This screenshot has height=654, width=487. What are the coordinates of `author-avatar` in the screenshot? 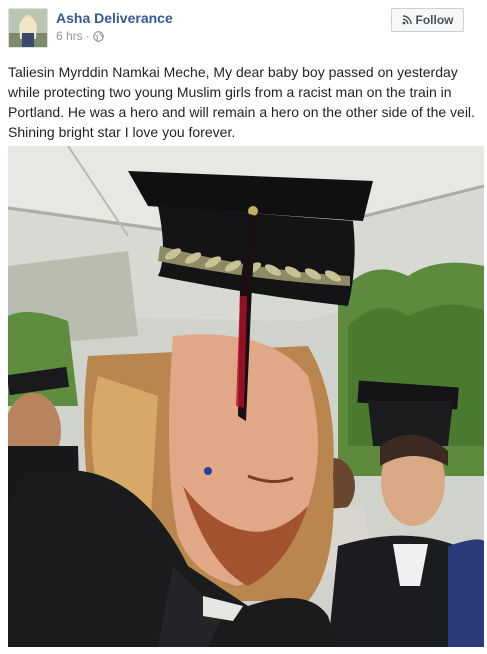 It's located at (28, 28).